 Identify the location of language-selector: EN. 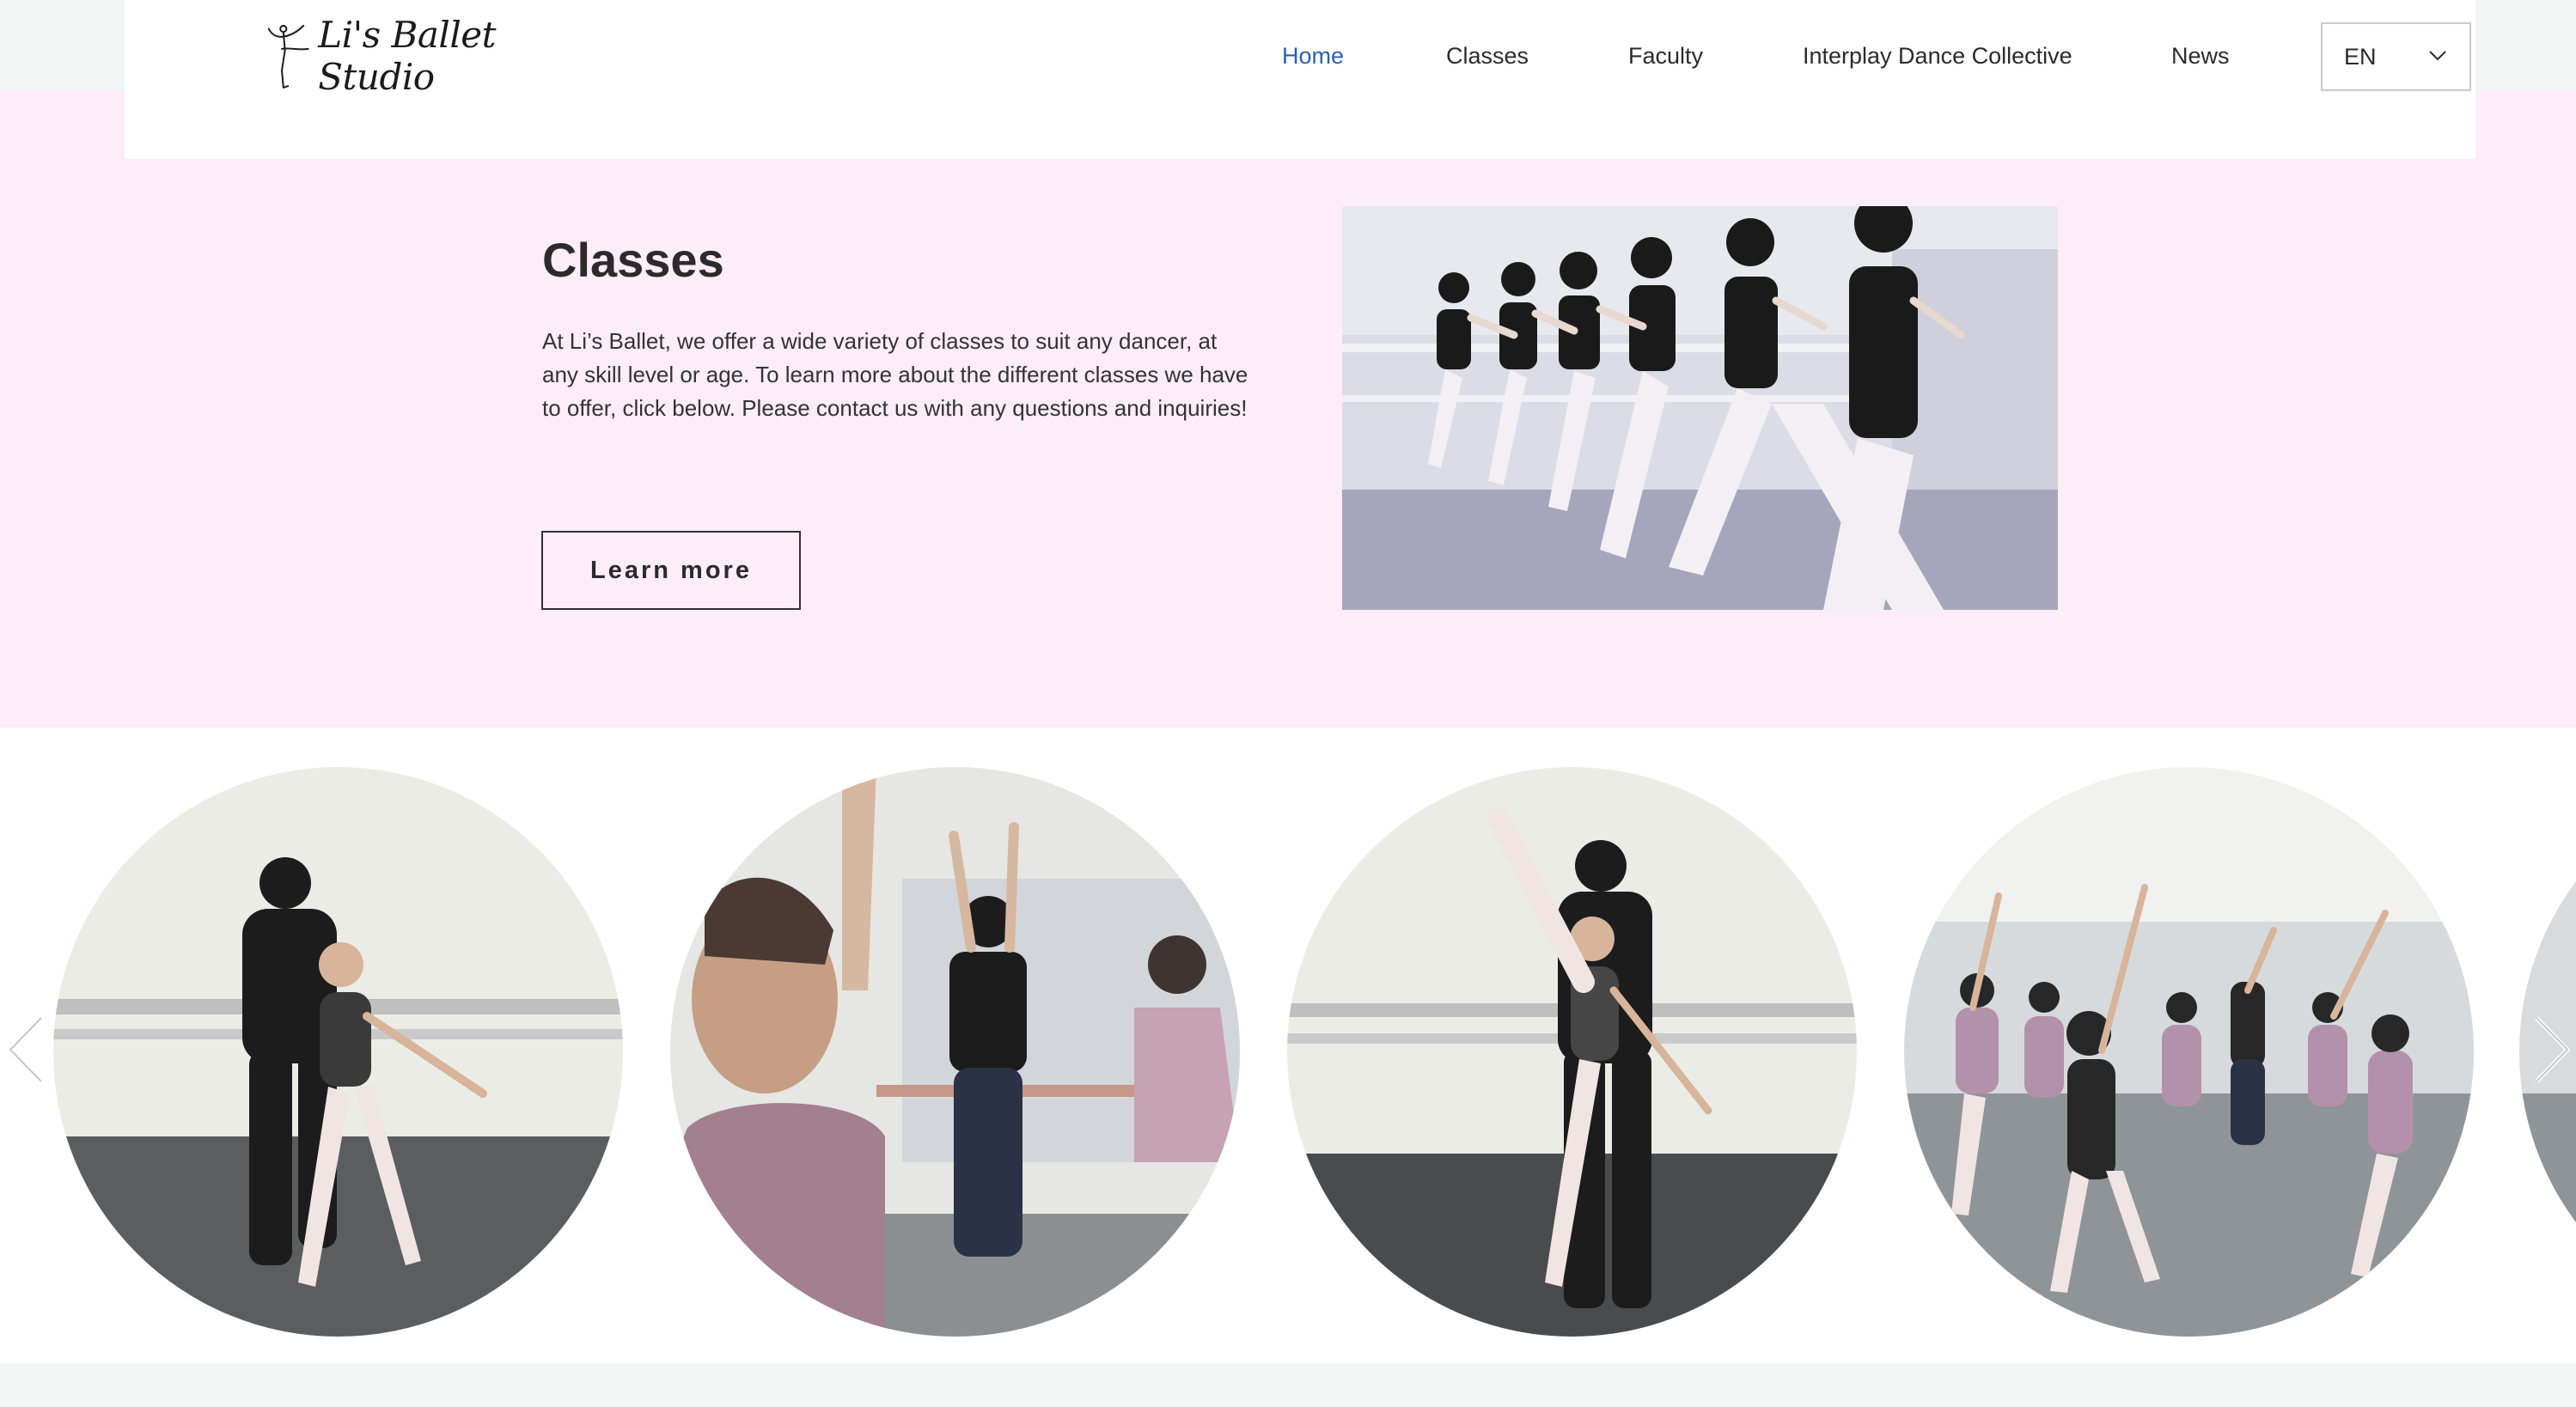
(2396, 56).